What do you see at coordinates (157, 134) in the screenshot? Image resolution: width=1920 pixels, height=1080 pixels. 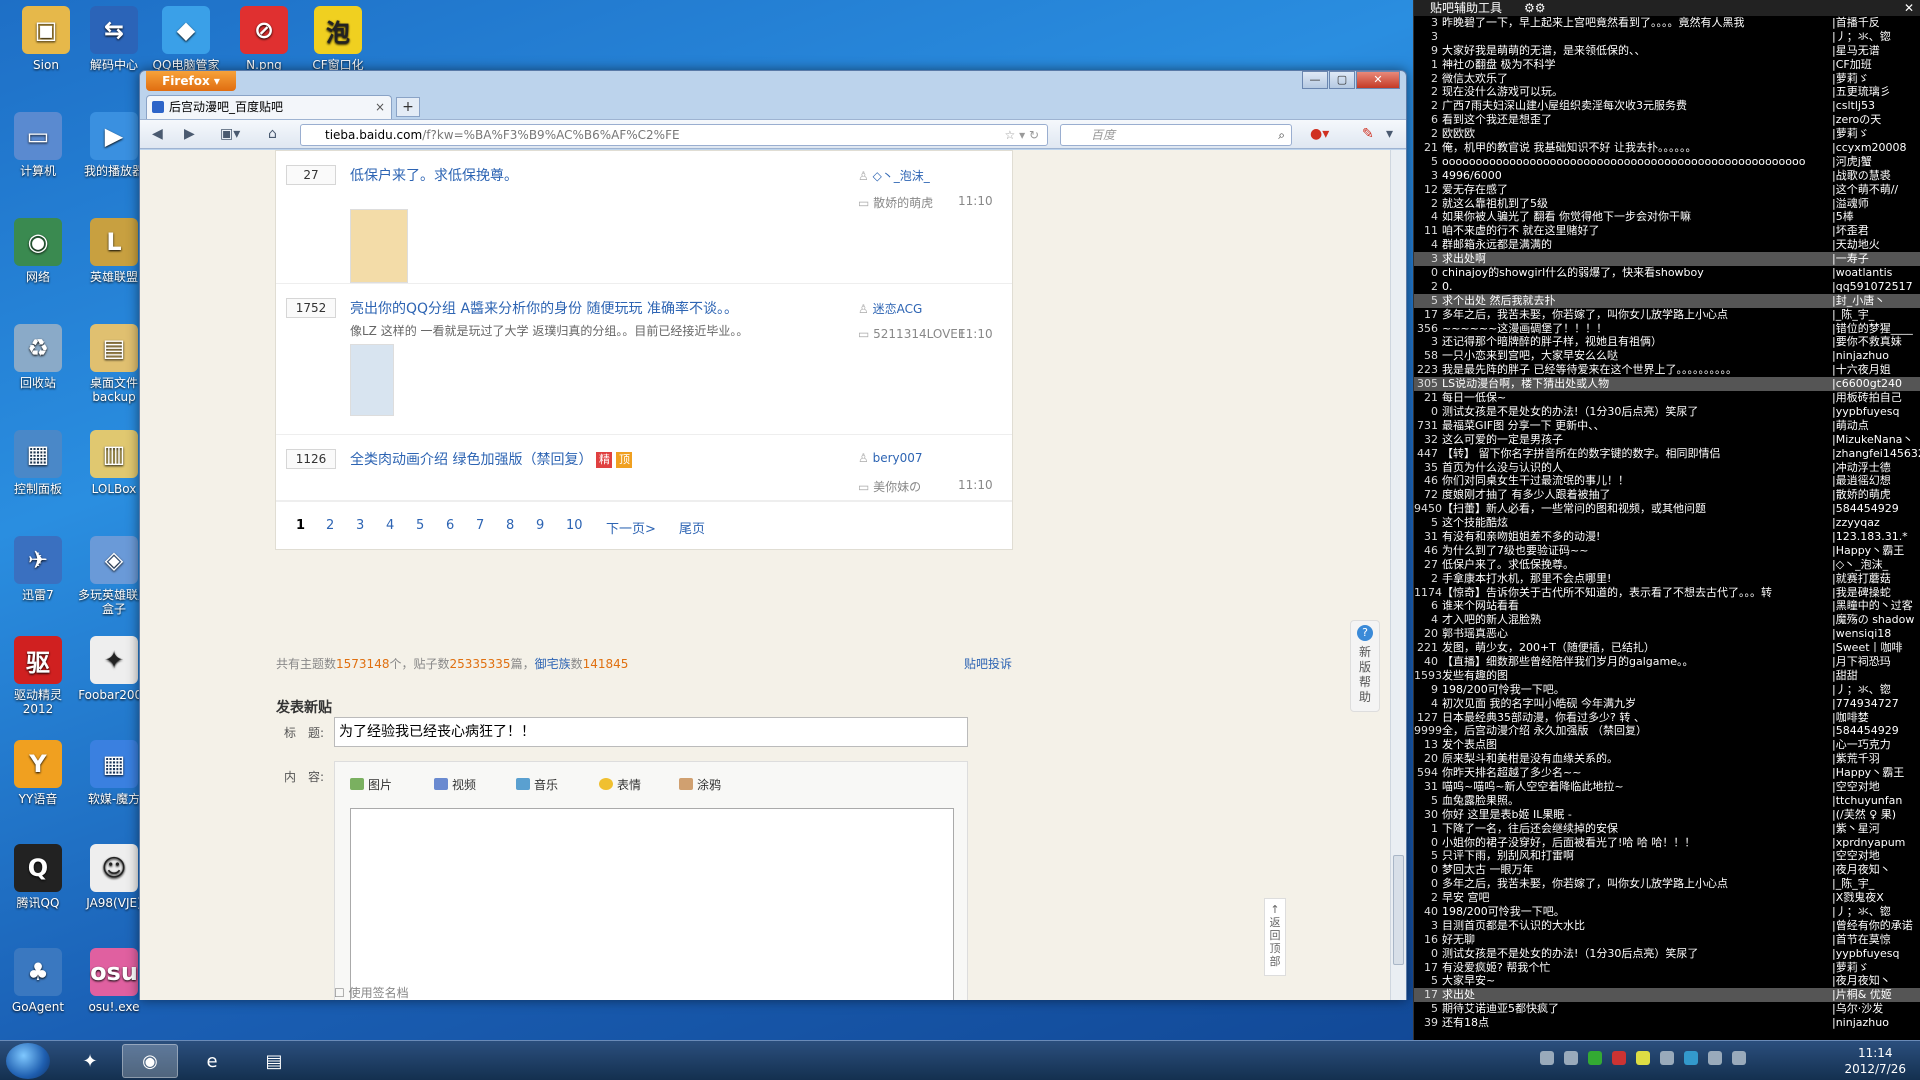 I see `back-icon: ◀` at bounding box center [157, 134].